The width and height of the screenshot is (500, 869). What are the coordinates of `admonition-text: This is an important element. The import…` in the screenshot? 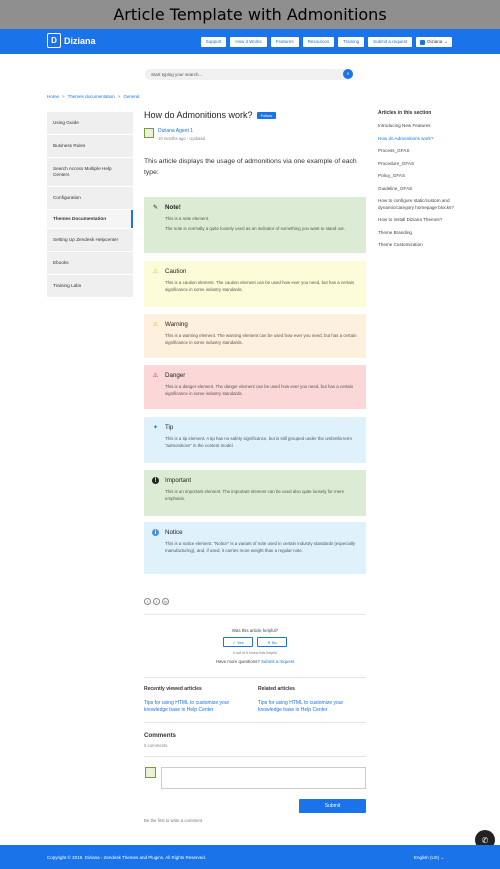 It's located at (255, 495).